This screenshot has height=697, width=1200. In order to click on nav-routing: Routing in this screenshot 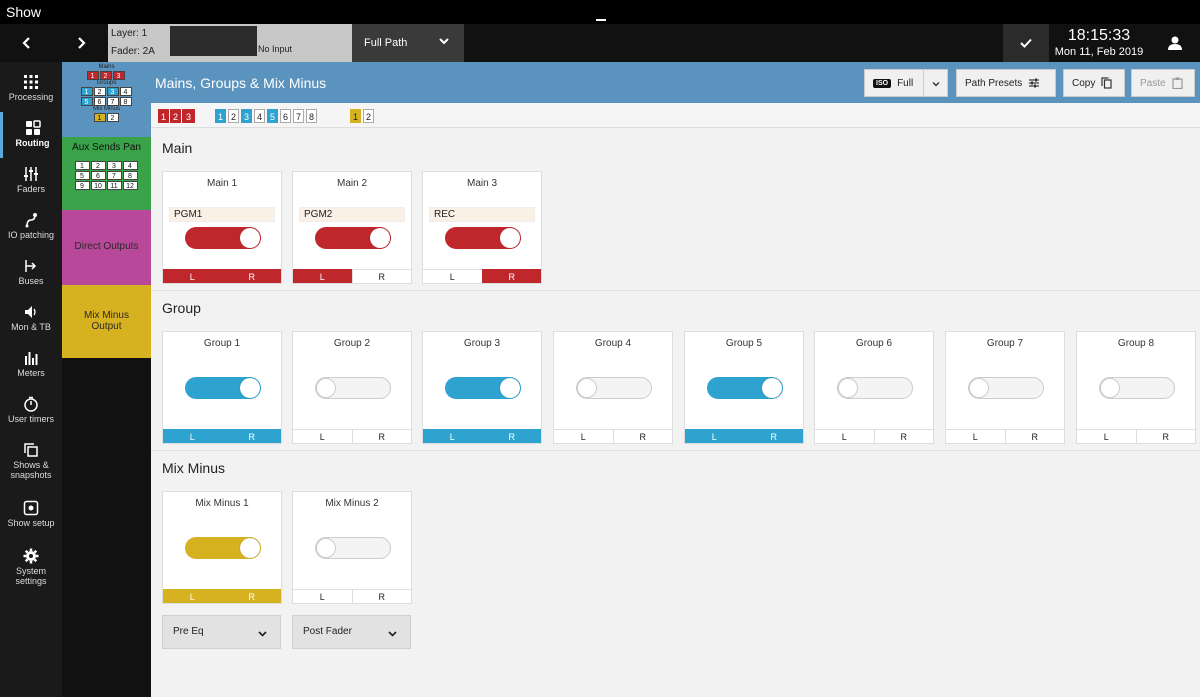, I will do `click(31, 135)`.